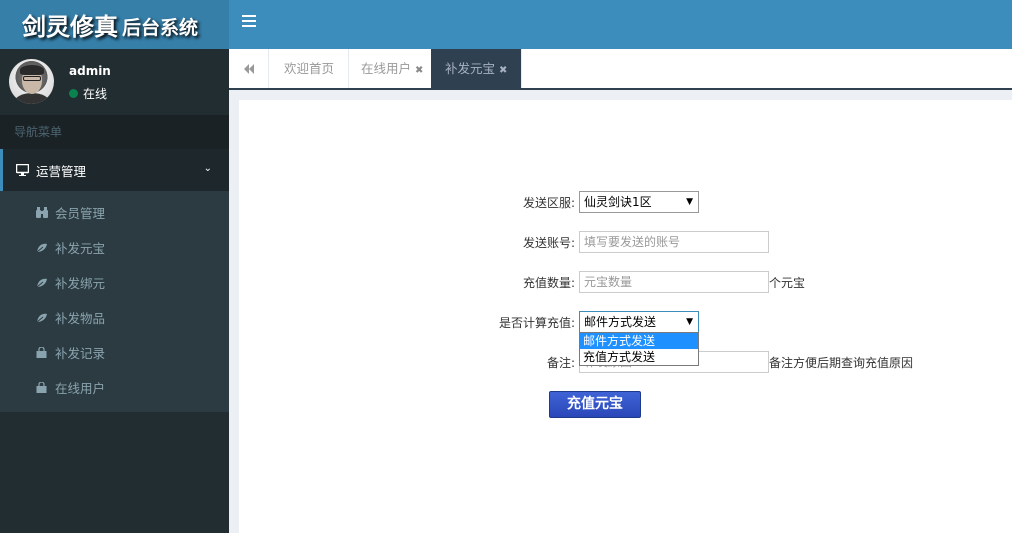 The image size is (1012, 533). I want to click on logo: 剑灵修真 后台系统, so click(114, 24).